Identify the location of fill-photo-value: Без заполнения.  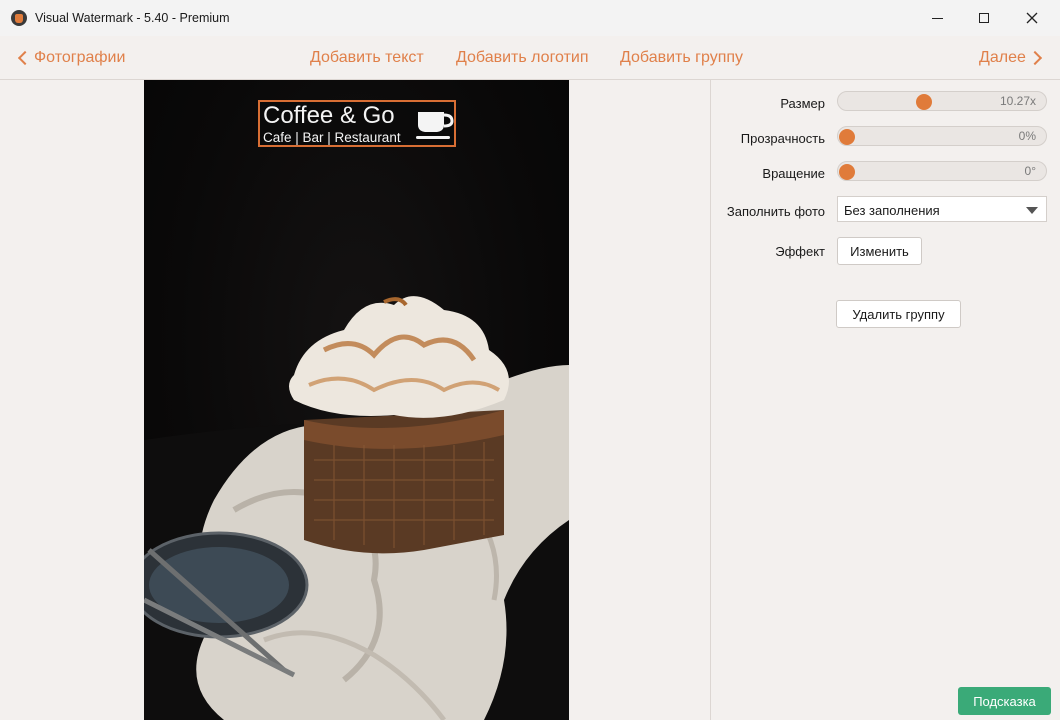
(892, 210).